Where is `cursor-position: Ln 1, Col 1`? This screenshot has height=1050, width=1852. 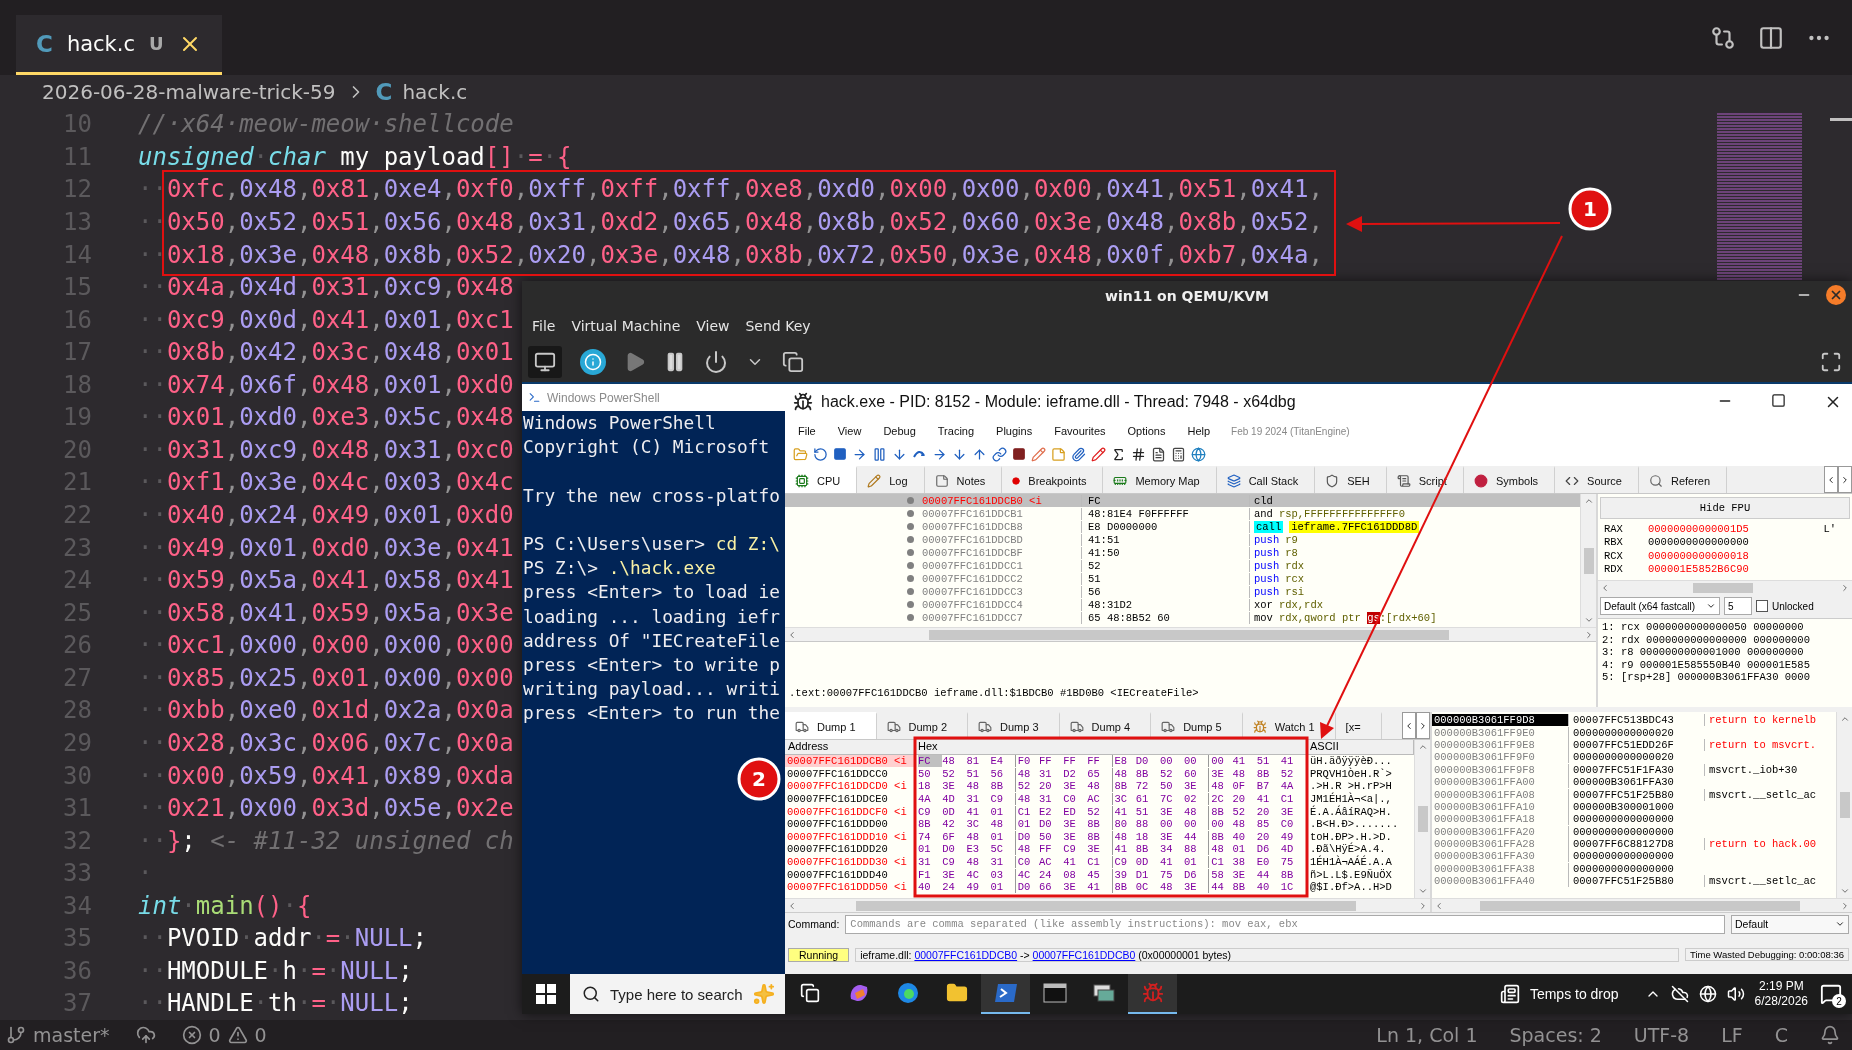
cursor-position: Ln 1, Col 1 is located at coordinates (1427, 1035).